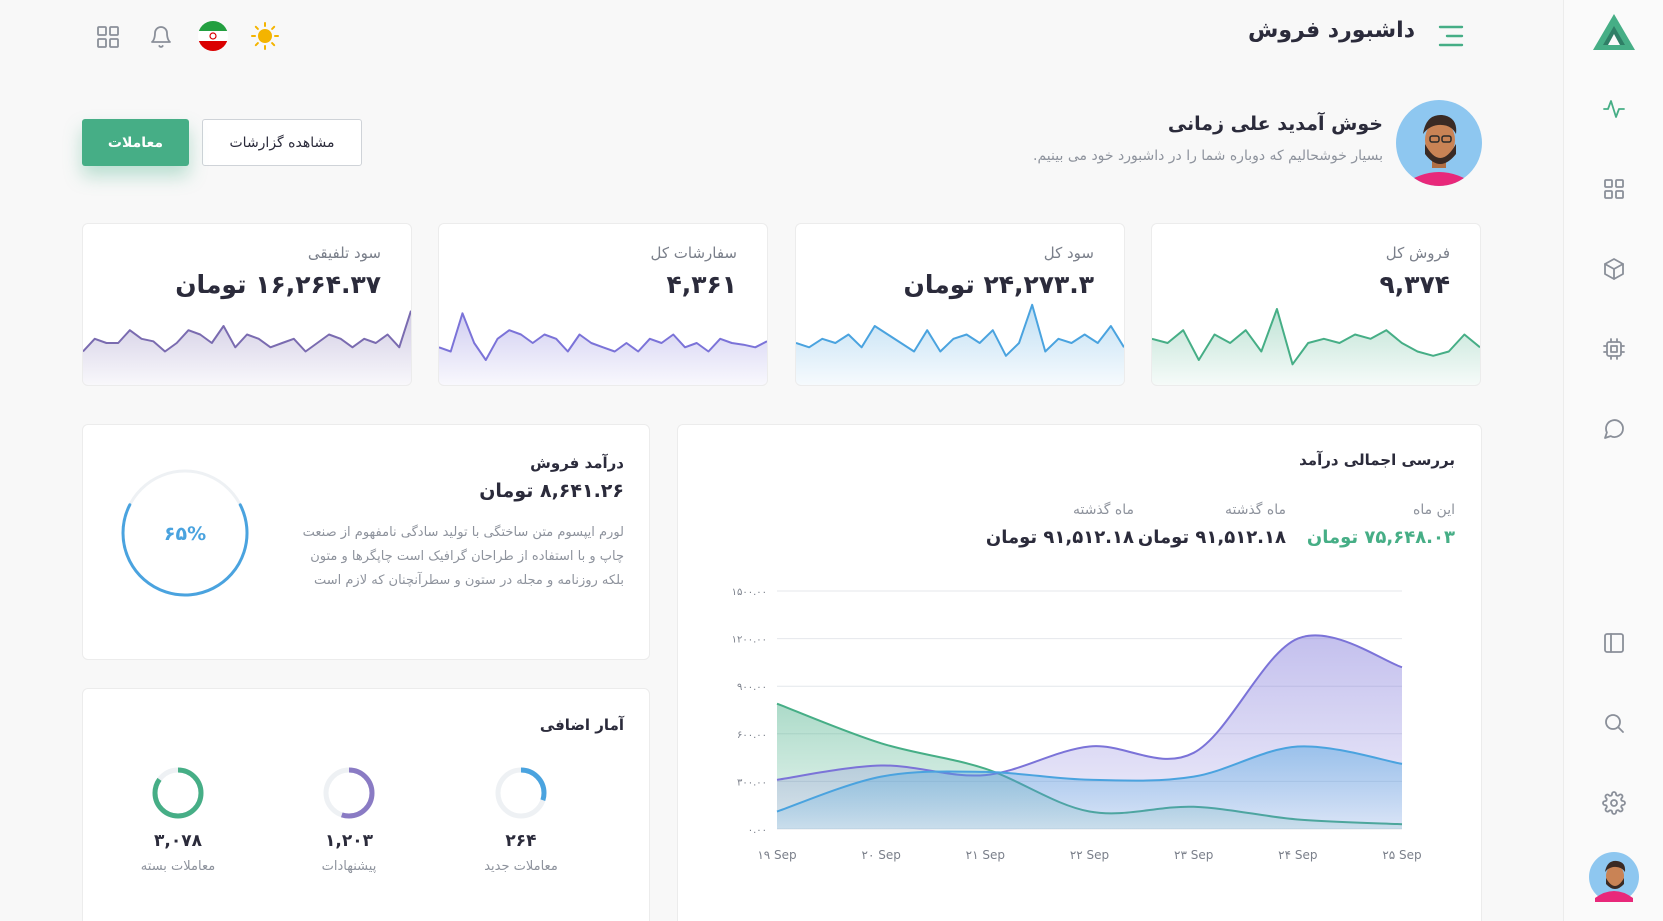  I want to click on card-title: درآمد فروش, so click(577, 463).